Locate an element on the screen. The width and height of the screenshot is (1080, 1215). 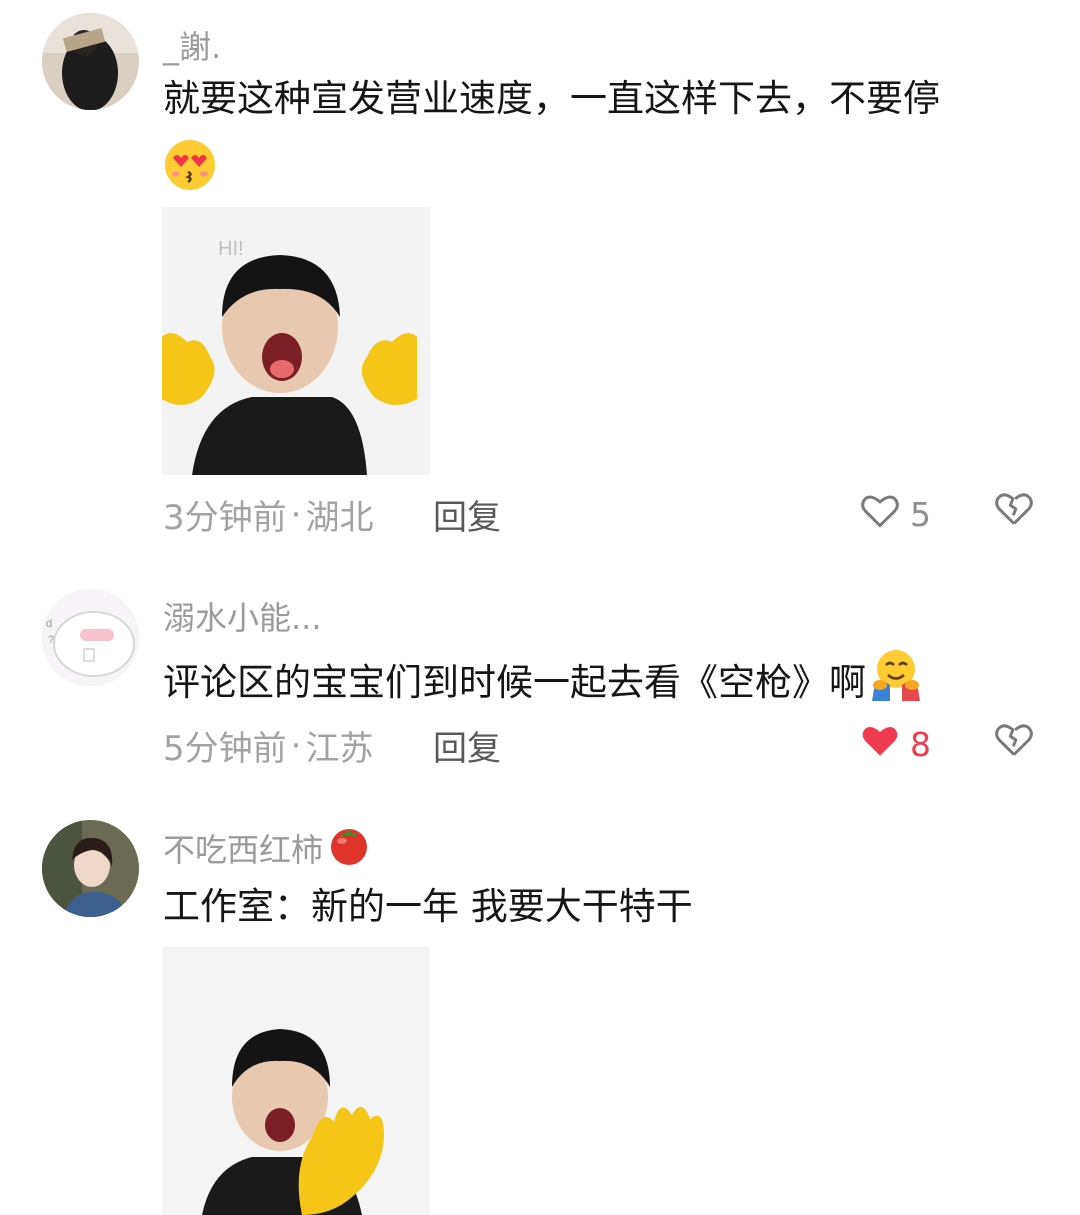
avatar: d ? is located at coordinates (90, 637).